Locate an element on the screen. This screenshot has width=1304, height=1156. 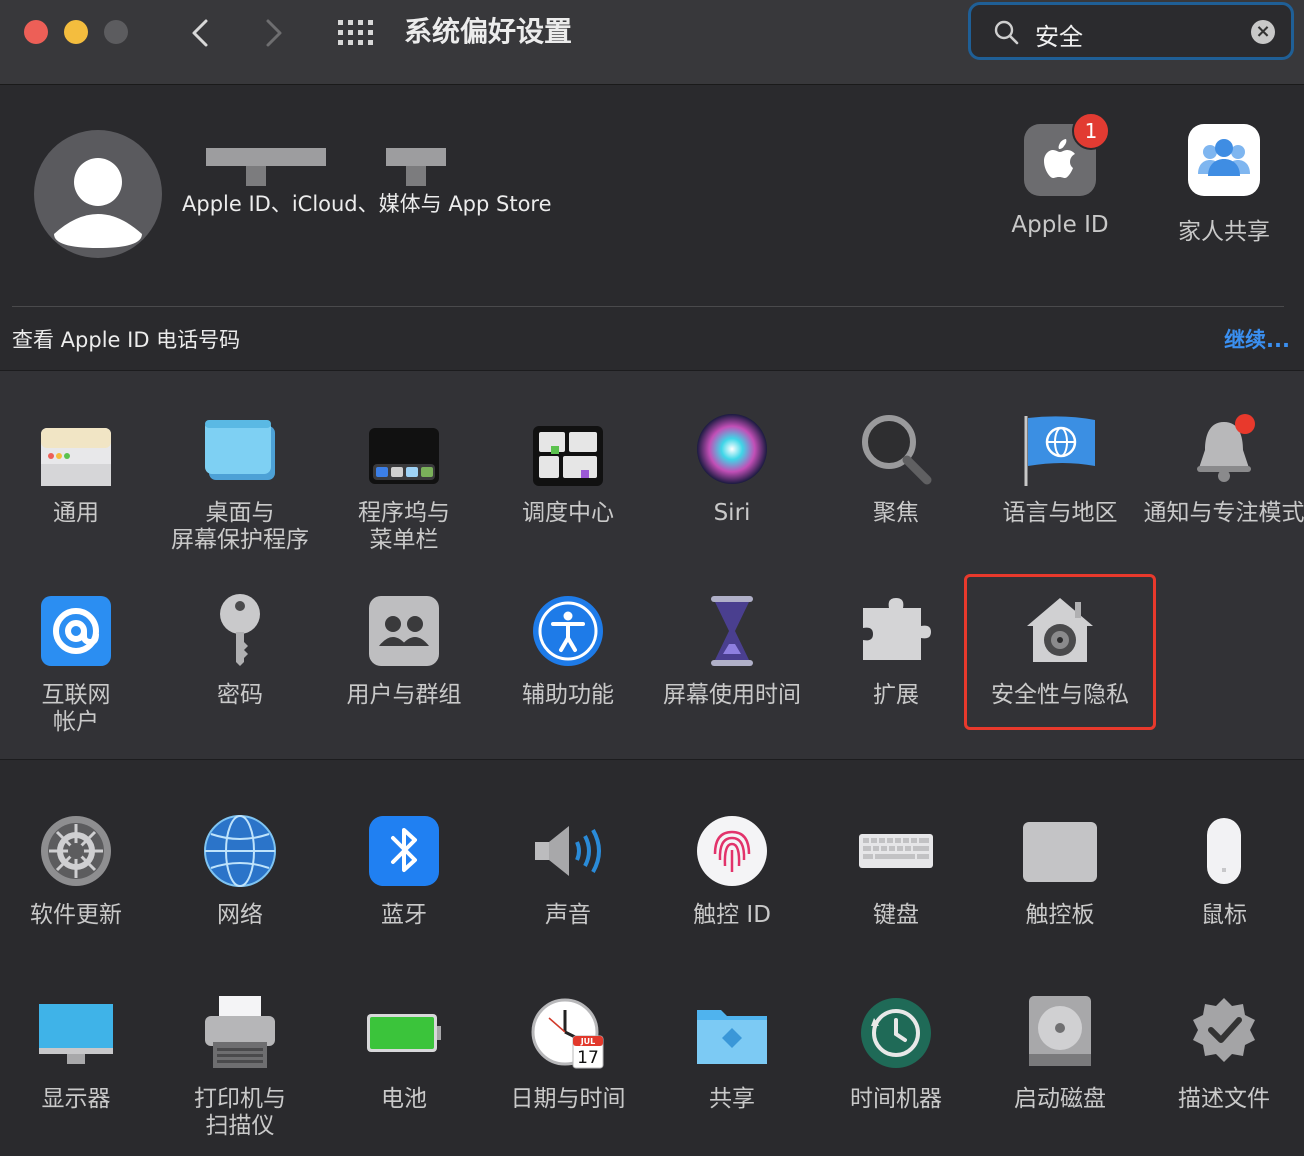
pref-label: 密码 is located at coordinates (240, 695).